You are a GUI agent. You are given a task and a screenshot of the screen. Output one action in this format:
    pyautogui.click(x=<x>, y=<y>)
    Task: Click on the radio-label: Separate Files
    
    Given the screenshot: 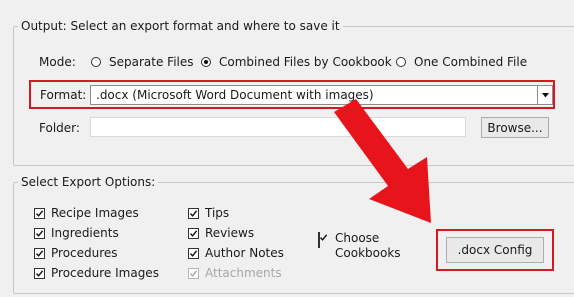 What is the action you would take?
    pyautogui.click(x=151, y=62)
    